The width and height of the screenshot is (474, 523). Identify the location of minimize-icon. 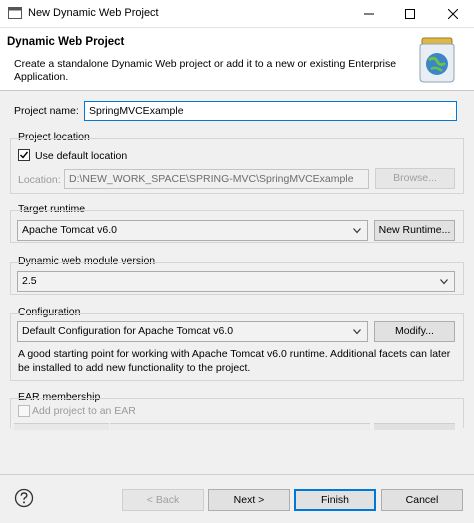
(369, 13).